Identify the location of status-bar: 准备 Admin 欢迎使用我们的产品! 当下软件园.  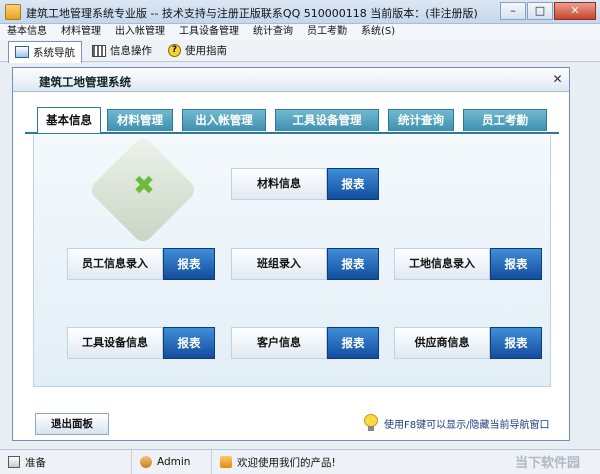
(300, 461).